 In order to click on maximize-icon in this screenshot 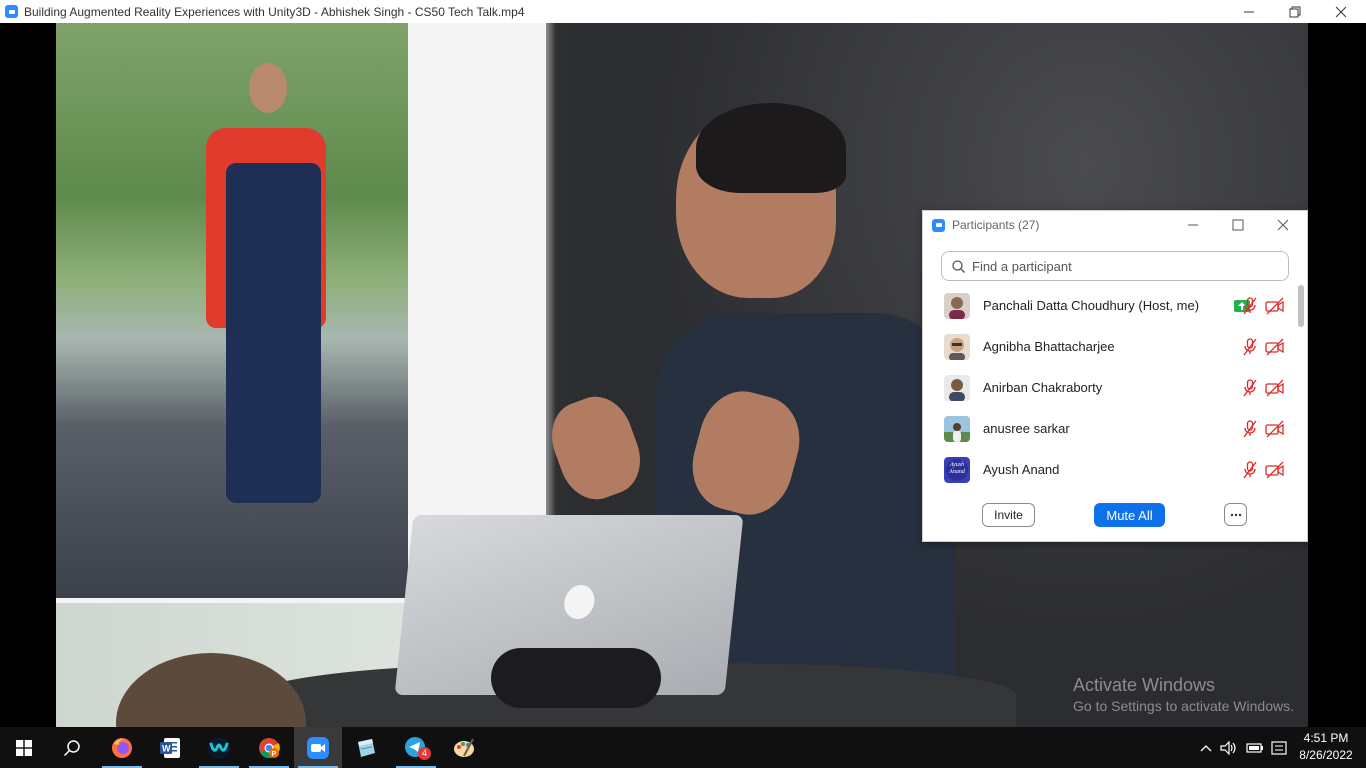, I will do `click(1238, 225)`.